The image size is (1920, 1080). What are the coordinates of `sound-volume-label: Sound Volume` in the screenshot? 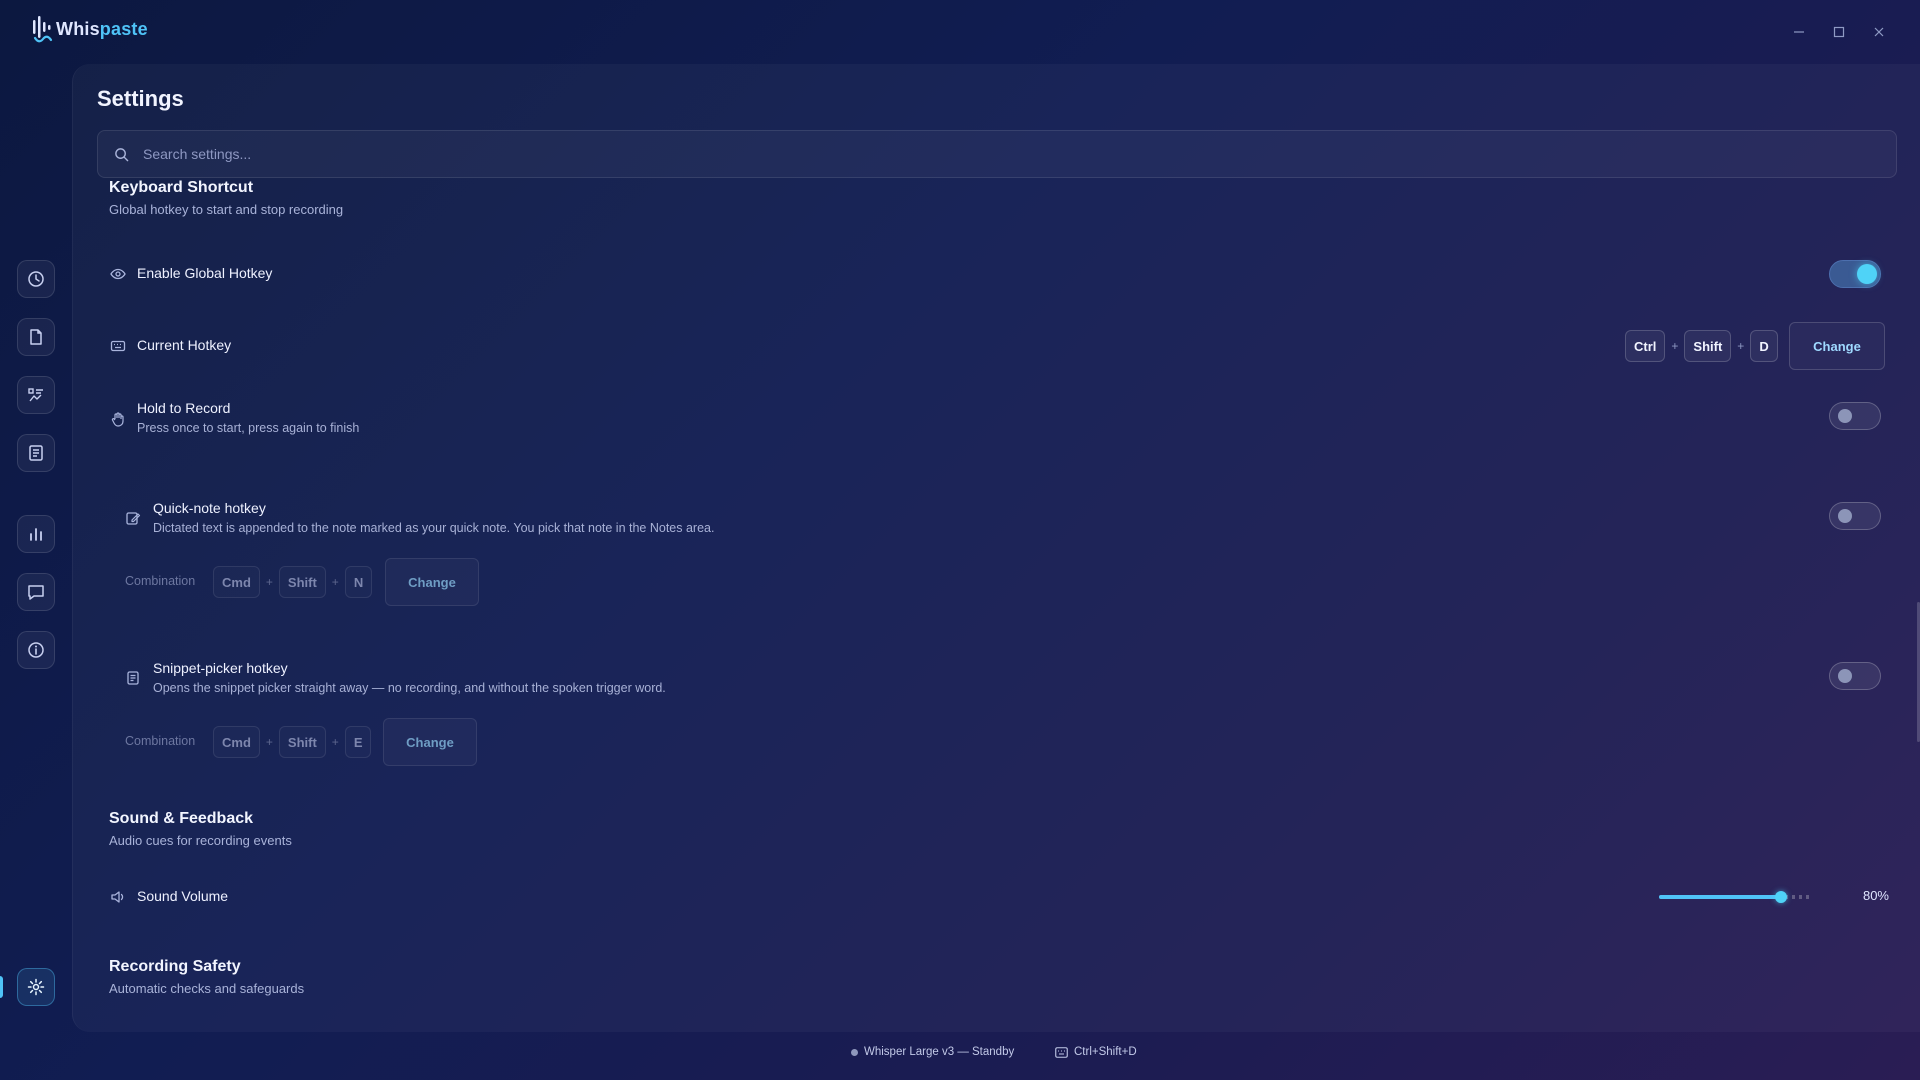 It's located at (183, 896).